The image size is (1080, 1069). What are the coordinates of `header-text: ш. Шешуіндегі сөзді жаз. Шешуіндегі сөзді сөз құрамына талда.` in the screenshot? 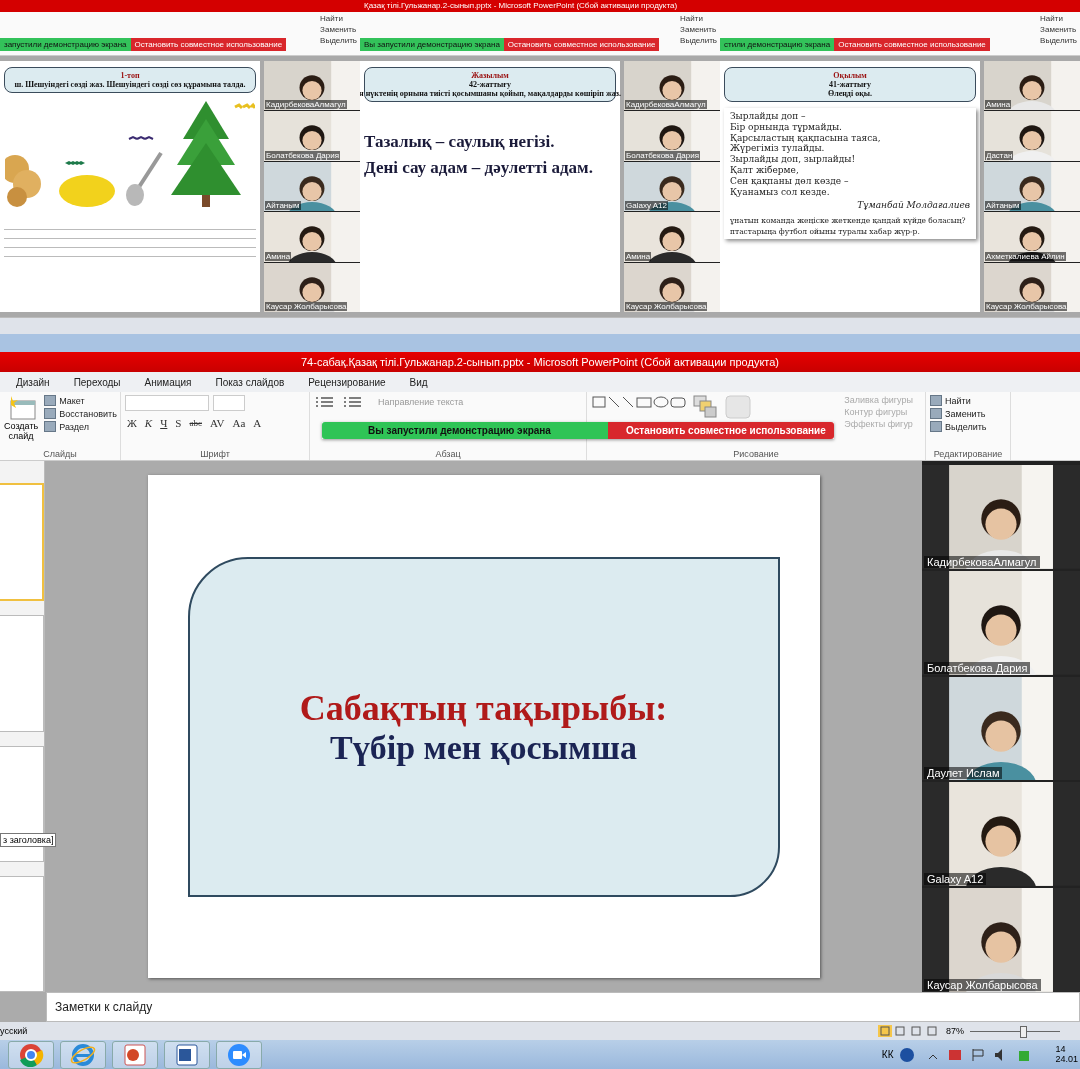 It's located at (130, 84).